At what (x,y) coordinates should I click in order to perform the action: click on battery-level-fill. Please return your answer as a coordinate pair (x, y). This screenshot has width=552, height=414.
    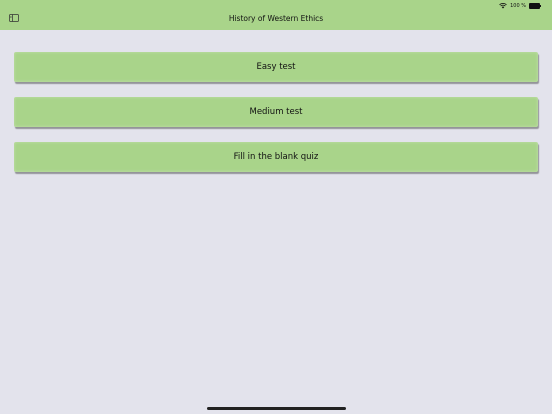
    Looking at the image, I should click on (534, 5).